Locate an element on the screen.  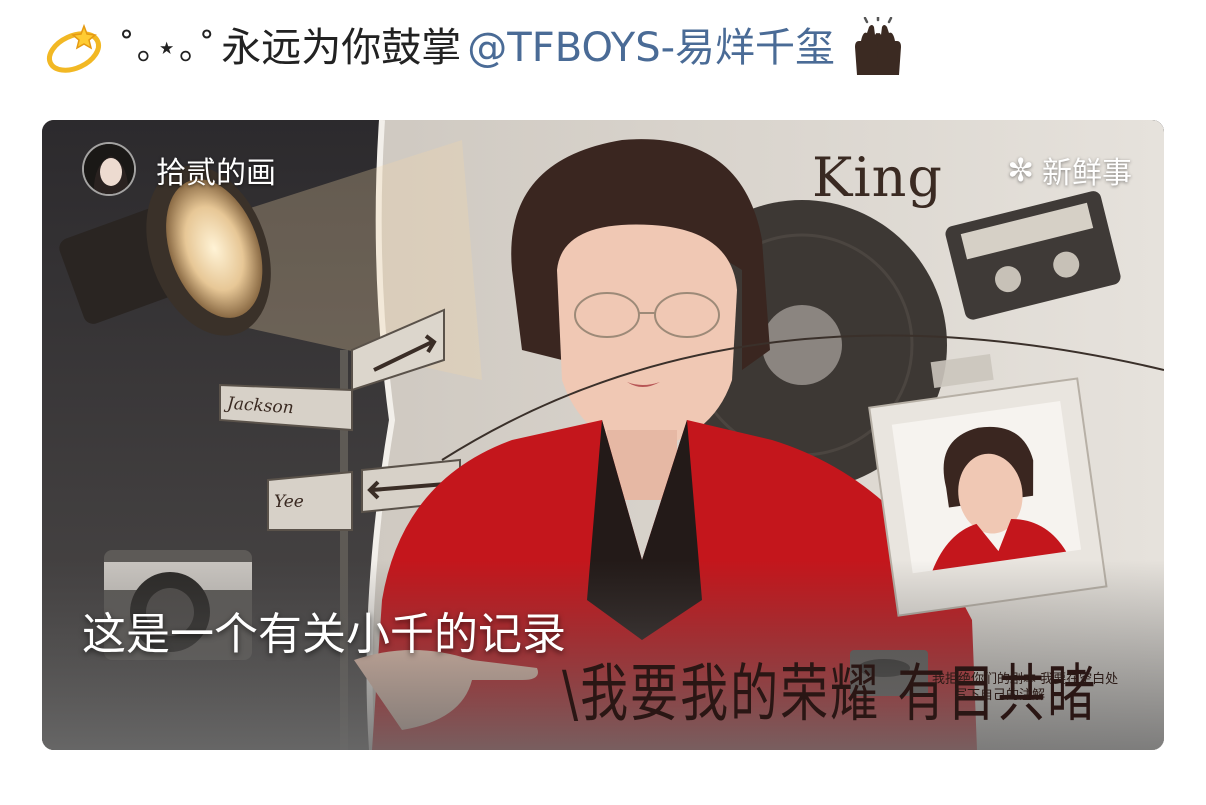
post-message: 永远为你鼓掌 is located at coordinates (341, 48).